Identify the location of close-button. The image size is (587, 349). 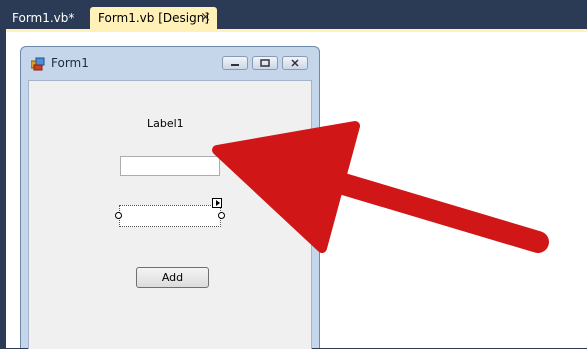
(295, 63).